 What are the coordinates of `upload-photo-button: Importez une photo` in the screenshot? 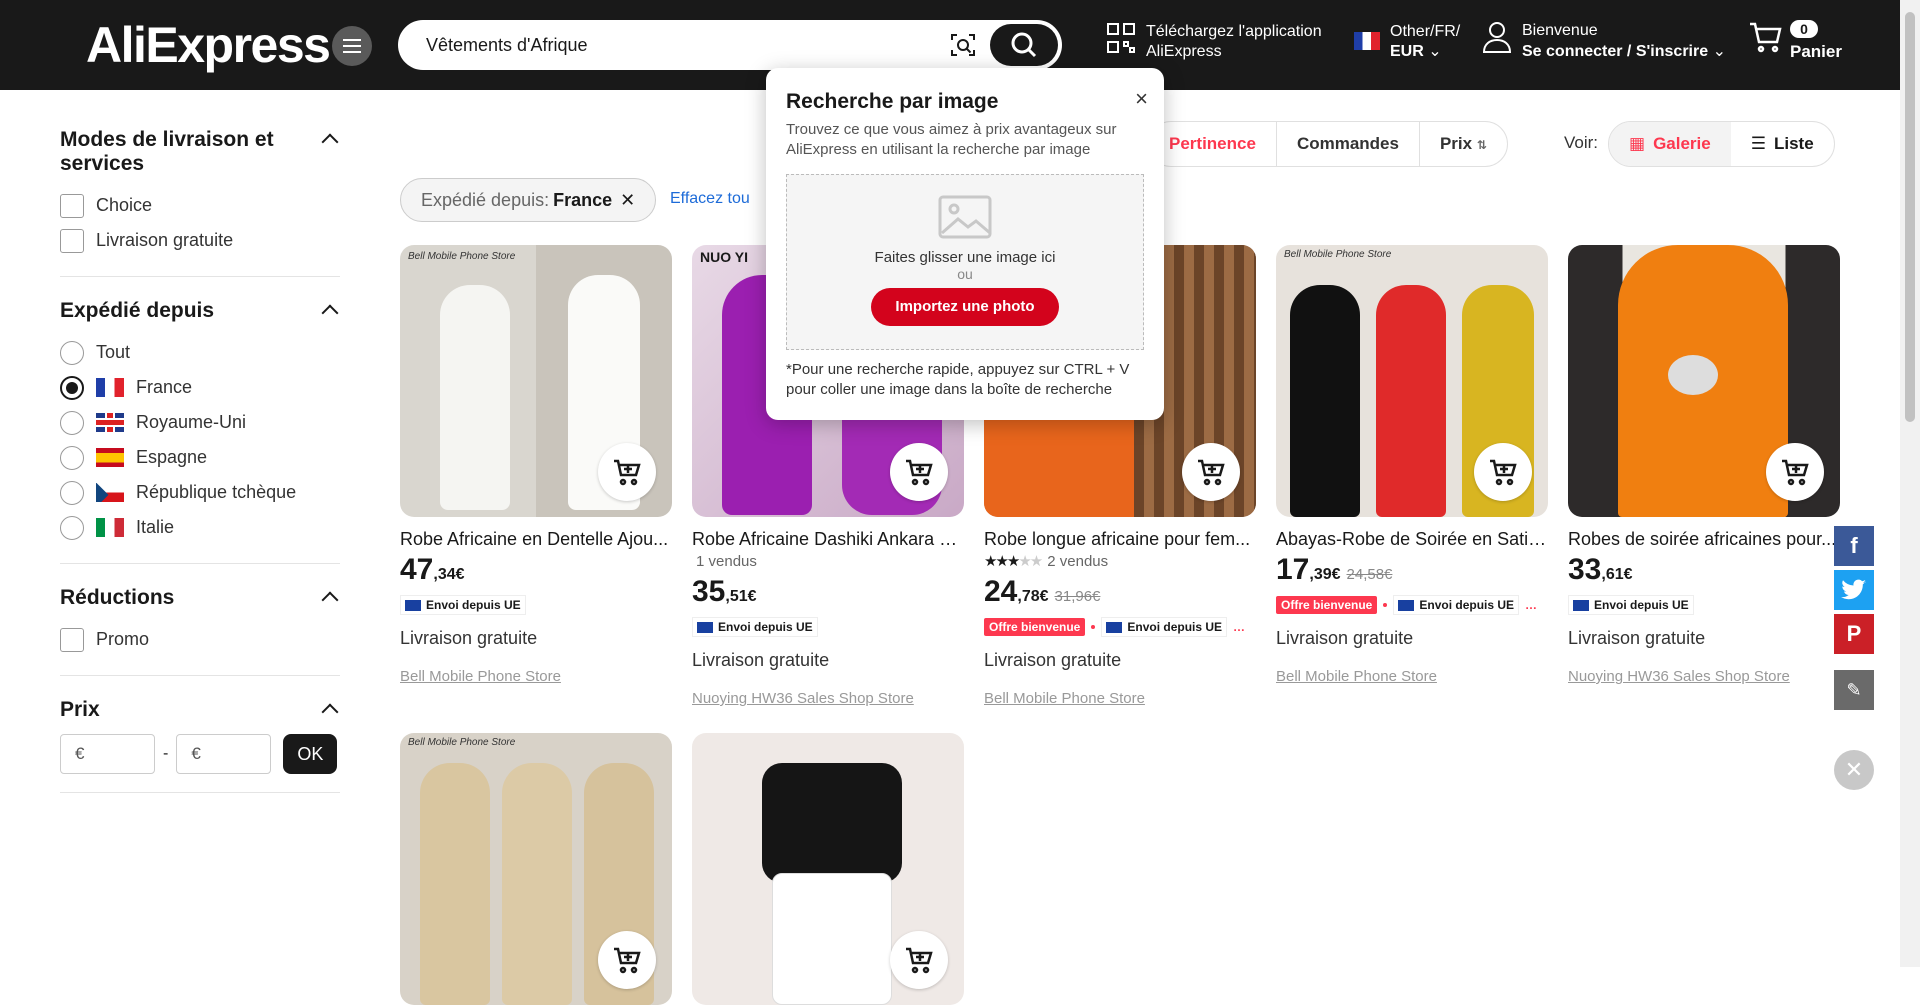 It's located at (965, 307).